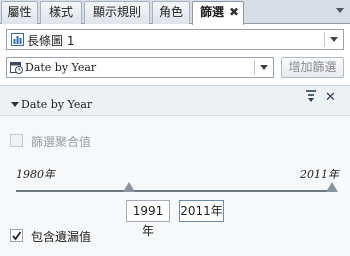 This screenshot has width=350, height=256. Describe the element at coordinates (17, 39) in the screenshot. I see `bar-chart-icon` at that location.